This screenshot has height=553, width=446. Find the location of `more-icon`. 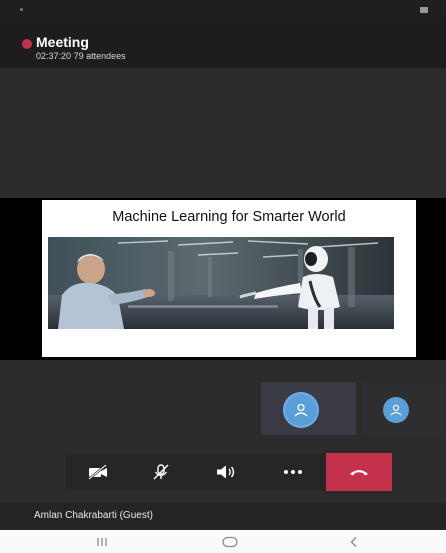

more-icon is located at coordinates (292, 472).